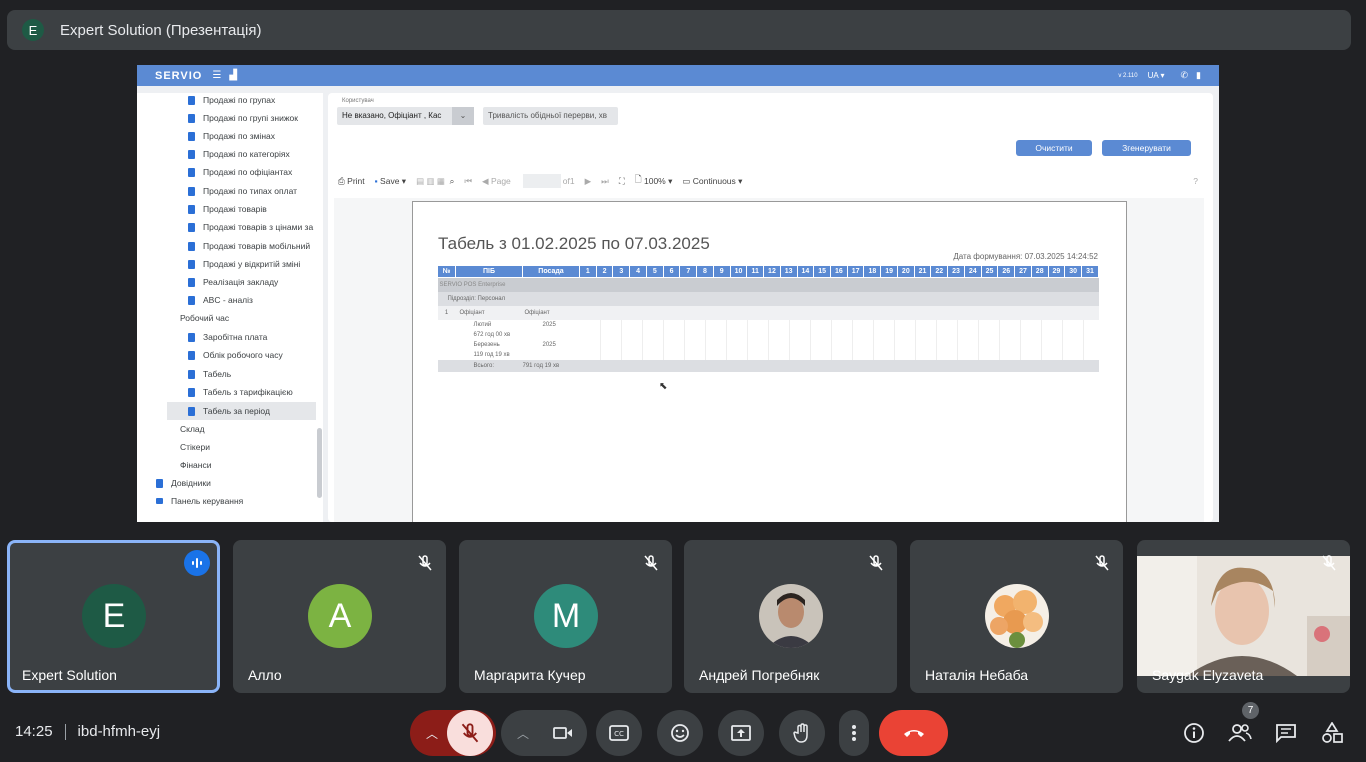 This screenshot has height=762, width=1366. I want to click on more-options-button, so click(854, 733).